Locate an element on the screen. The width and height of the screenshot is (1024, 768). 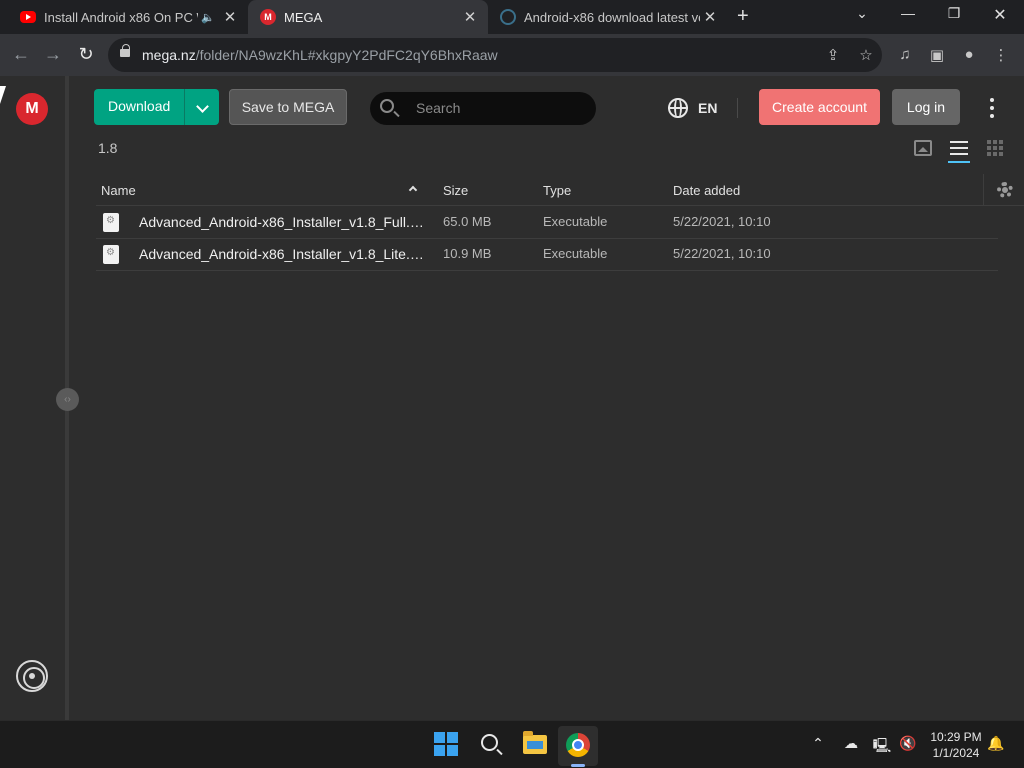
column-header-size: Size is located at coordinates (455, 190).